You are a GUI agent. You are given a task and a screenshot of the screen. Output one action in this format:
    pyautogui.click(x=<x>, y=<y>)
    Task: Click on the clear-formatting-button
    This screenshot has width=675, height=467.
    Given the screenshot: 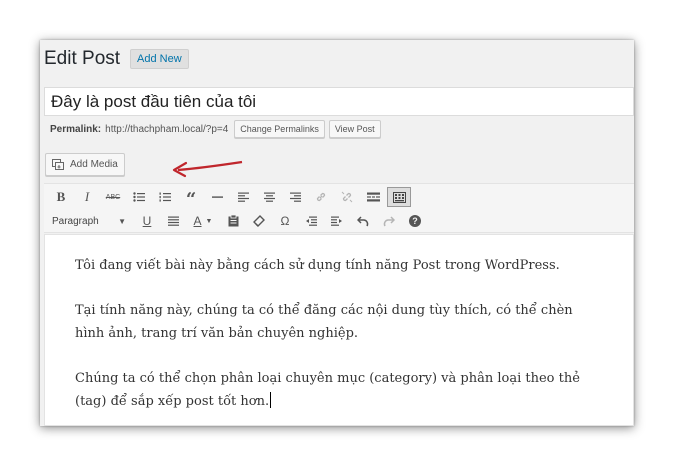 What is the action you would take?
    pyautogui.click(x=259, y=221)
    